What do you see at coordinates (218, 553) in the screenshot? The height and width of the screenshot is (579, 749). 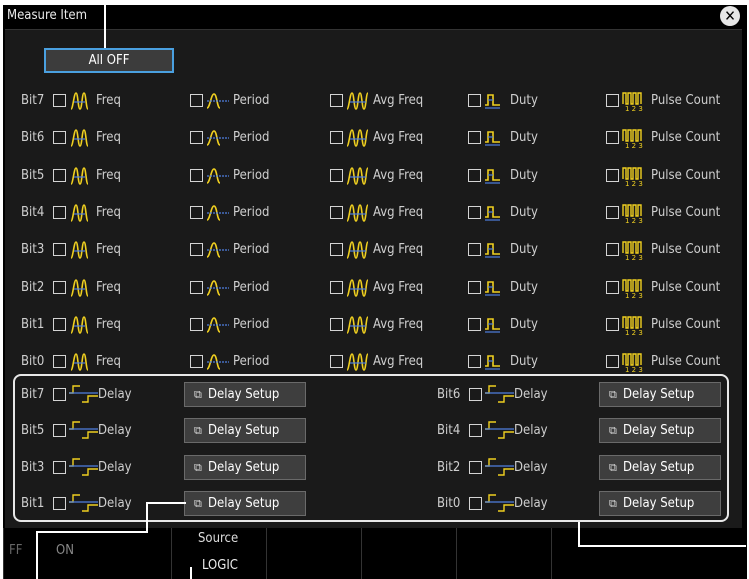 I see `softkey-source: Source LOGIC` at bounding box center [218, 553].